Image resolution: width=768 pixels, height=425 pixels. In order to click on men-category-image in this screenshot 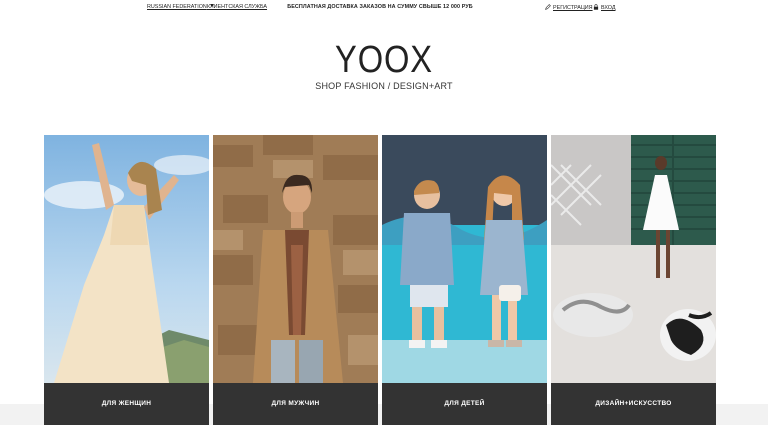, I will do `click(295, 259)`.